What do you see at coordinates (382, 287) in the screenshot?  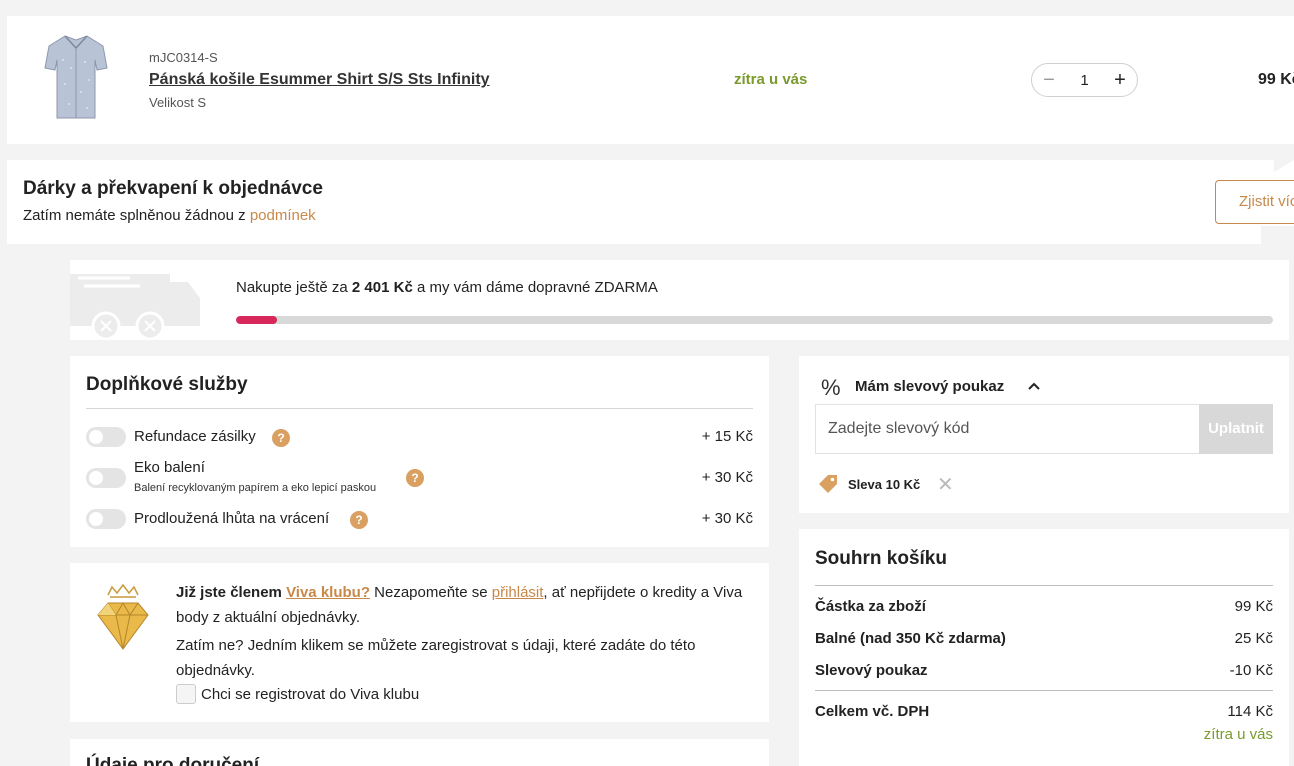 I see `free-shipping-amount: 2 401 Kč` at bounding box center [382, 287].